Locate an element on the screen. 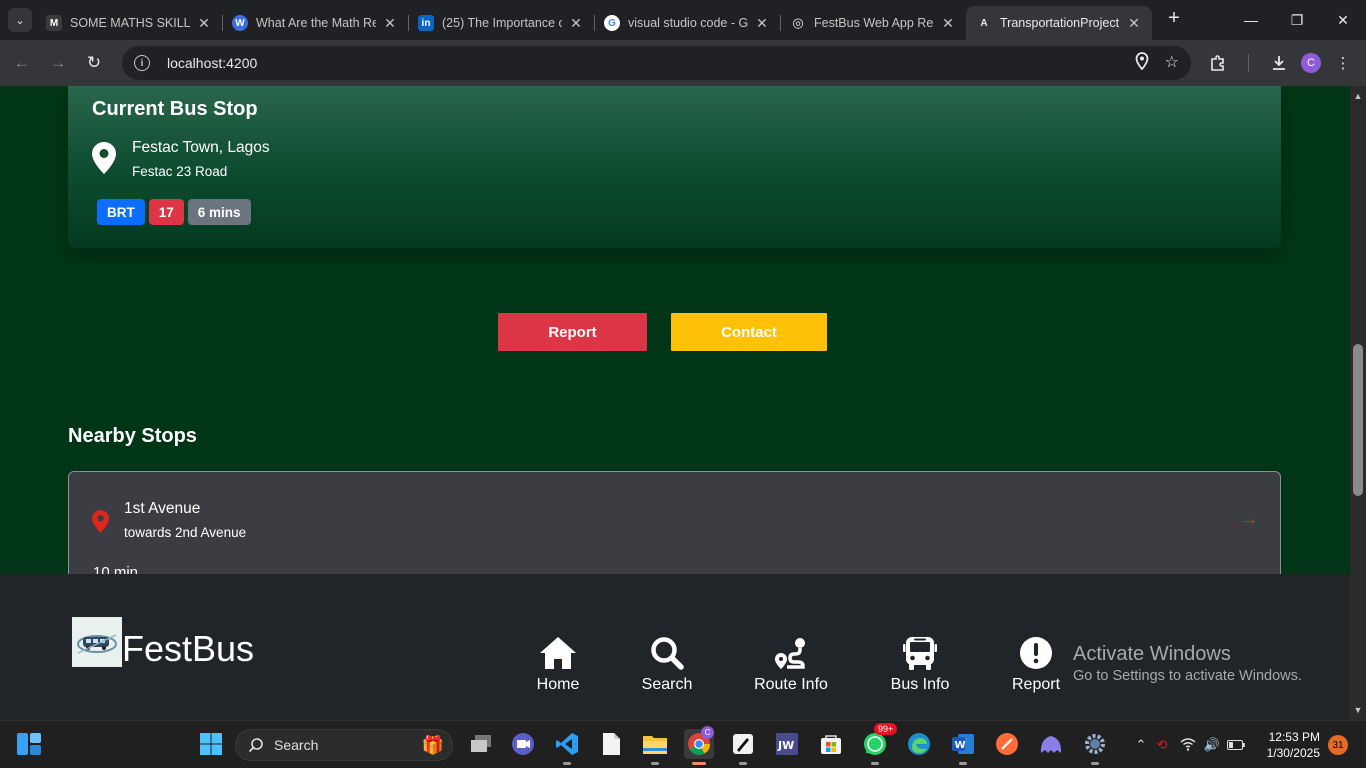  google-icon: G is located at coordinates (612, 23).